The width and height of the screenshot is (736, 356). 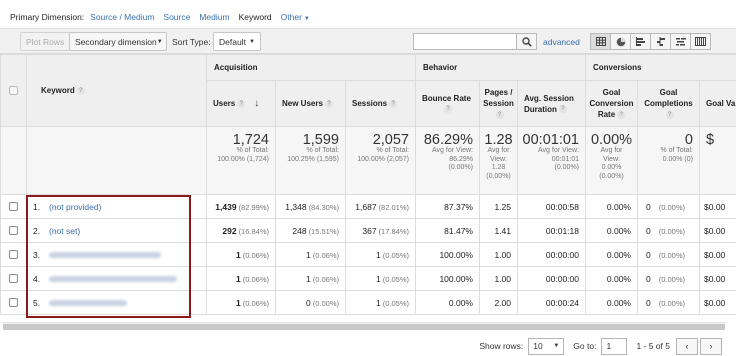 I want to click on prev-page-button: ‹, so click(x=687, y=346).